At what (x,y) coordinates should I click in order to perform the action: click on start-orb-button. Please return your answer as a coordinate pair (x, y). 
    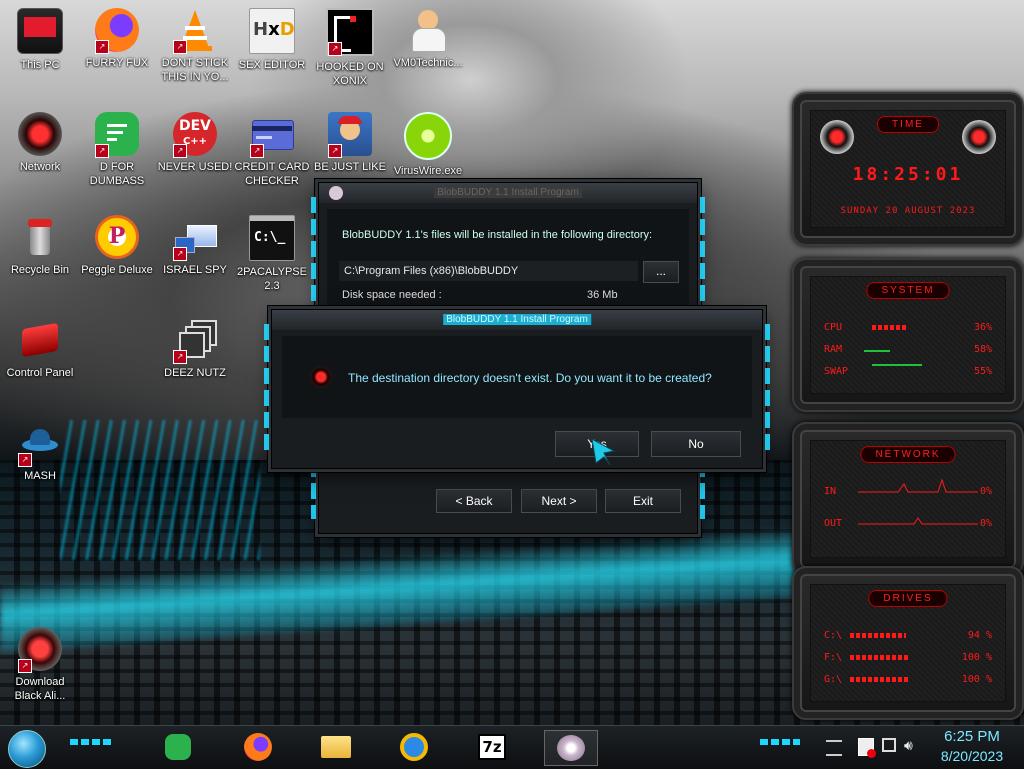
    Looking at the image, I should click on (27, 749).